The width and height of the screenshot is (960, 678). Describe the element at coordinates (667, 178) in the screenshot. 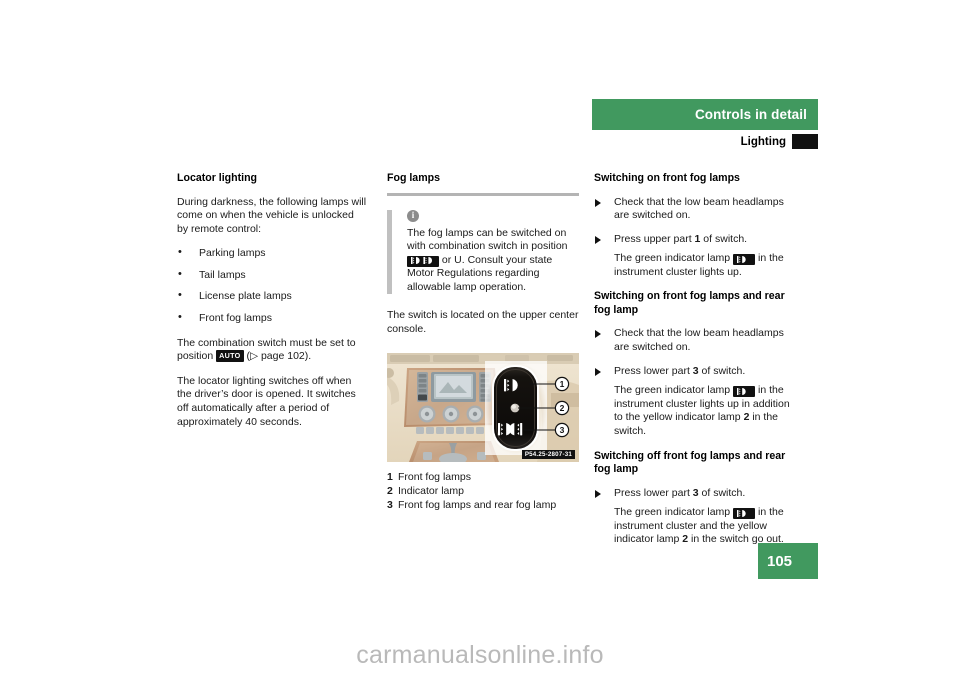

I see `switch-on-front-fog-heading: Switching on front fog lamps` at that location.